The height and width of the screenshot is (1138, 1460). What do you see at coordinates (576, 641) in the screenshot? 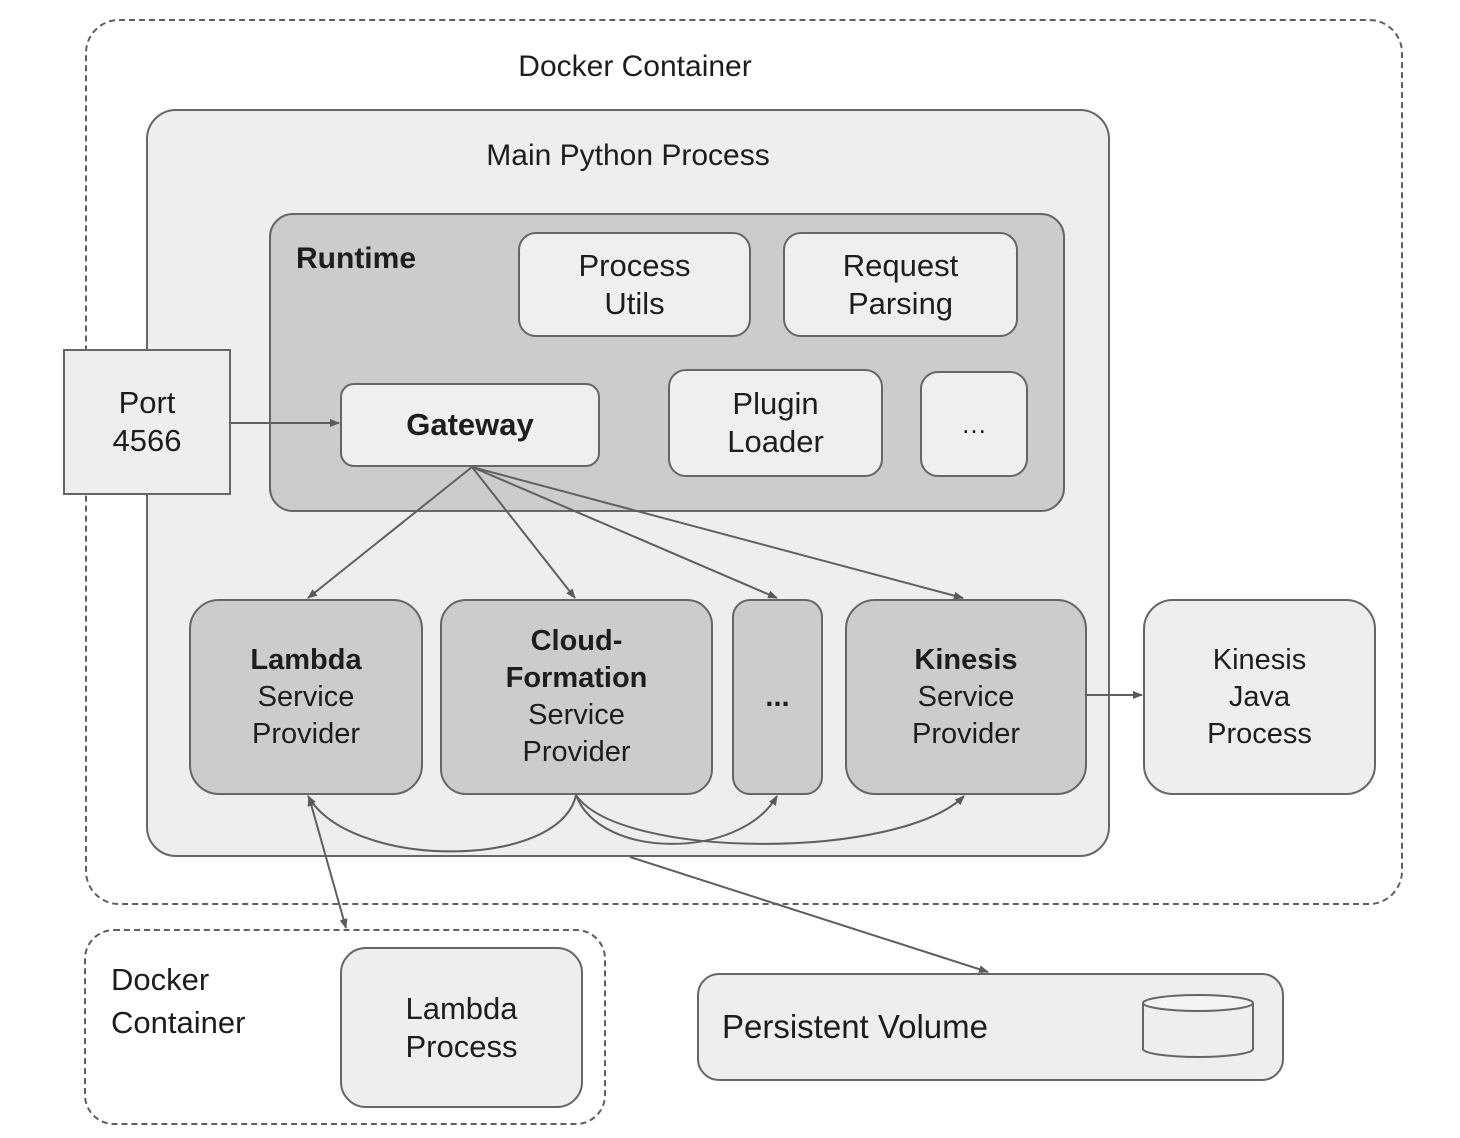
I see `cloudformation-title-1: Cloud-` at bounding box center [576, 641].